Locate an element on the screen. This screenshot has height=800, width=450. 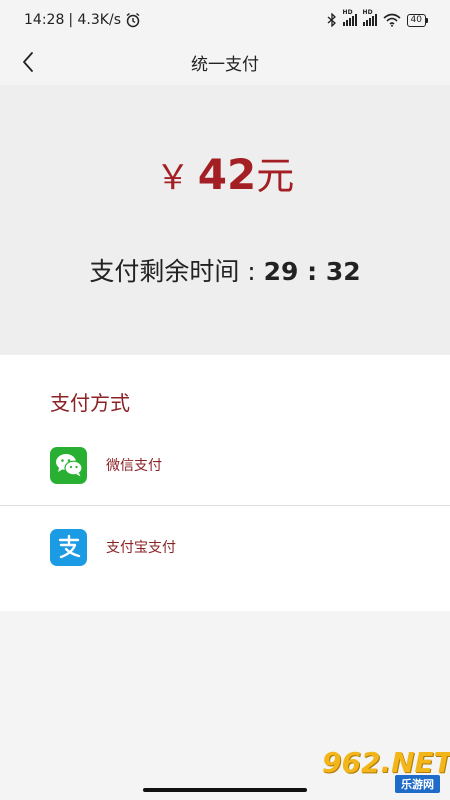
divider is located at coordinates (225, 505).